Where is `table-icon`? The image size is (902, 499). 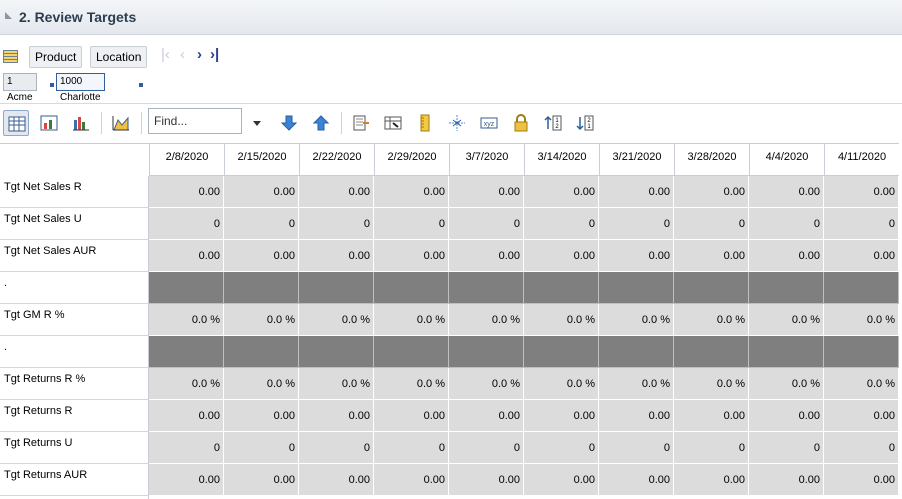
table-icon is located at coordinates (10, 56).